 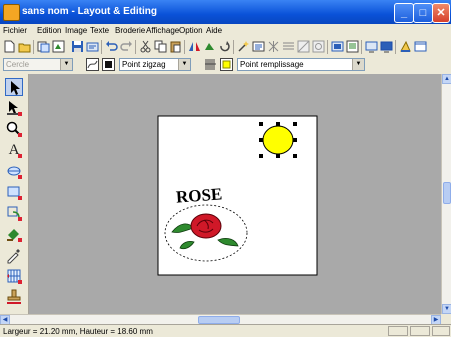 What do you see at coordinates (11, 12) in the screenshot?
I see `app-icon` at bounding box center [11, 12].